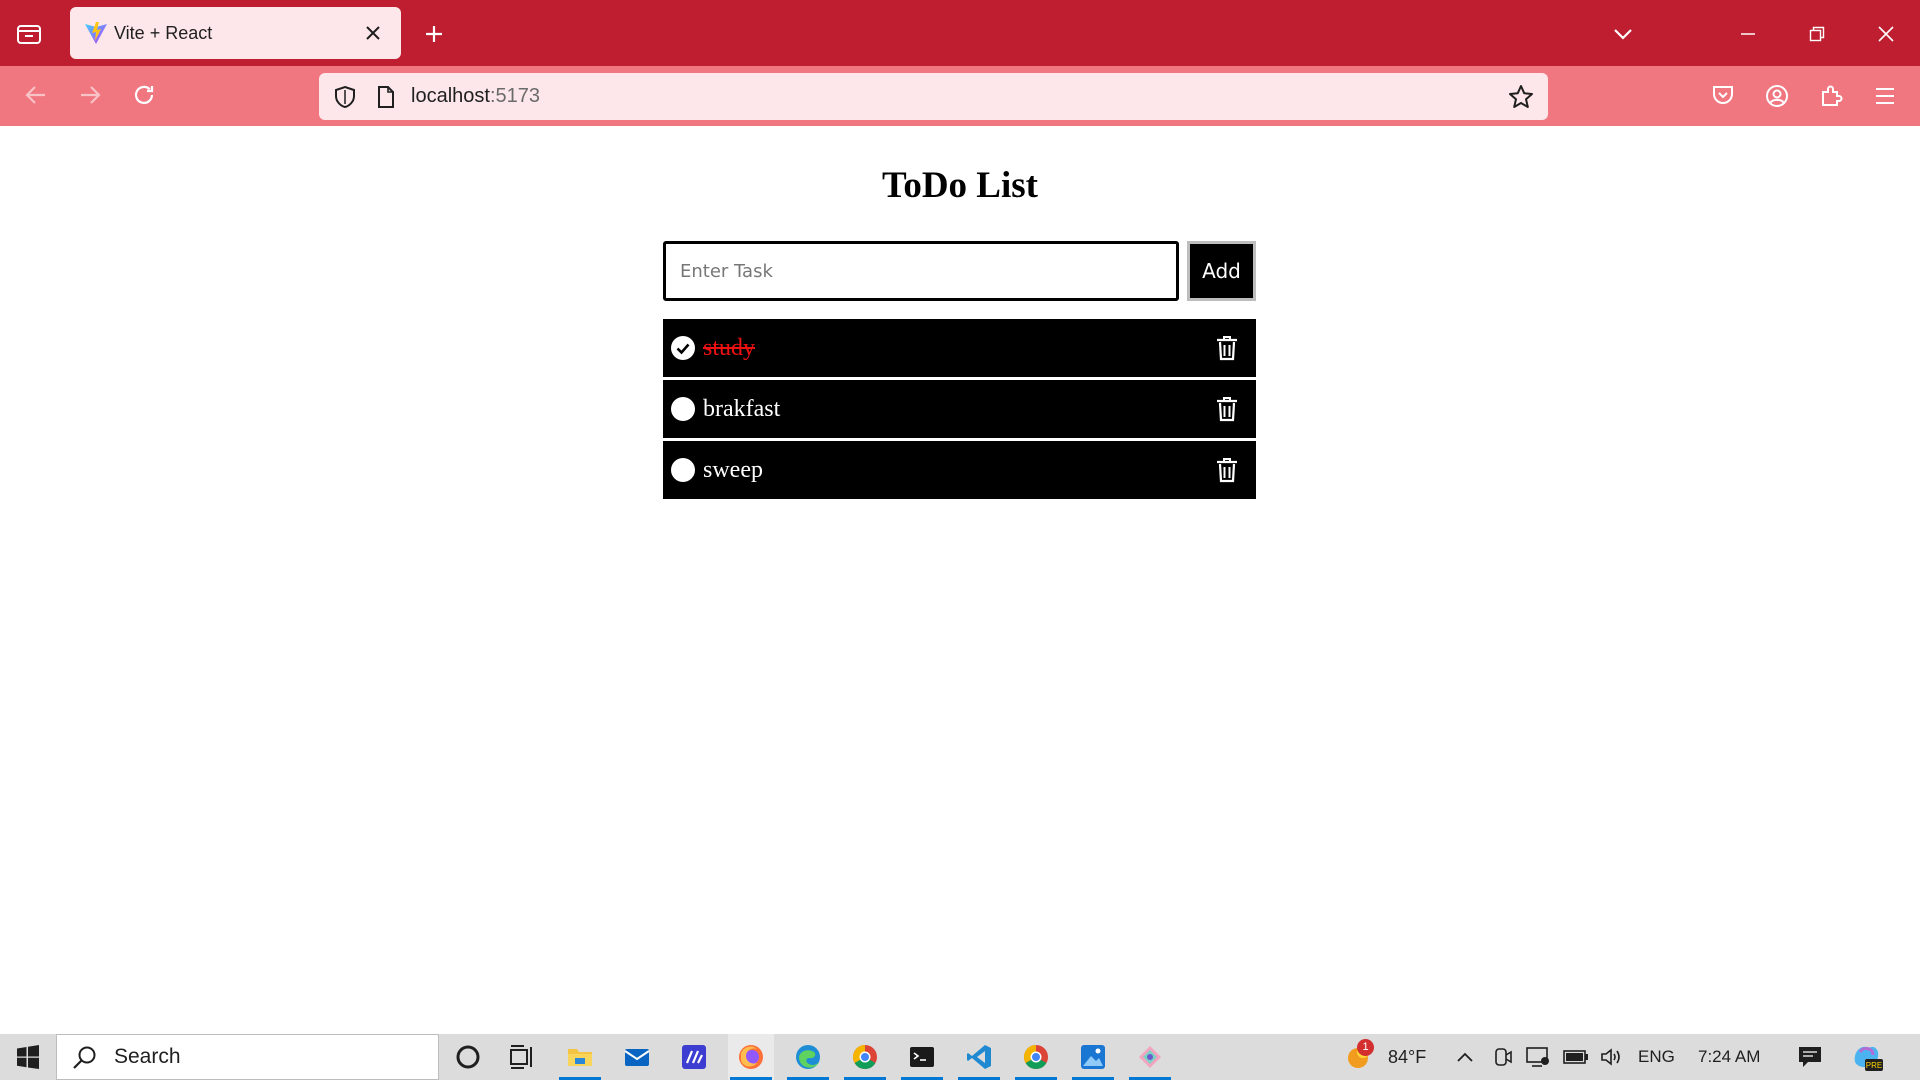  I want to click on notification-icon, so click(1810, 1057).